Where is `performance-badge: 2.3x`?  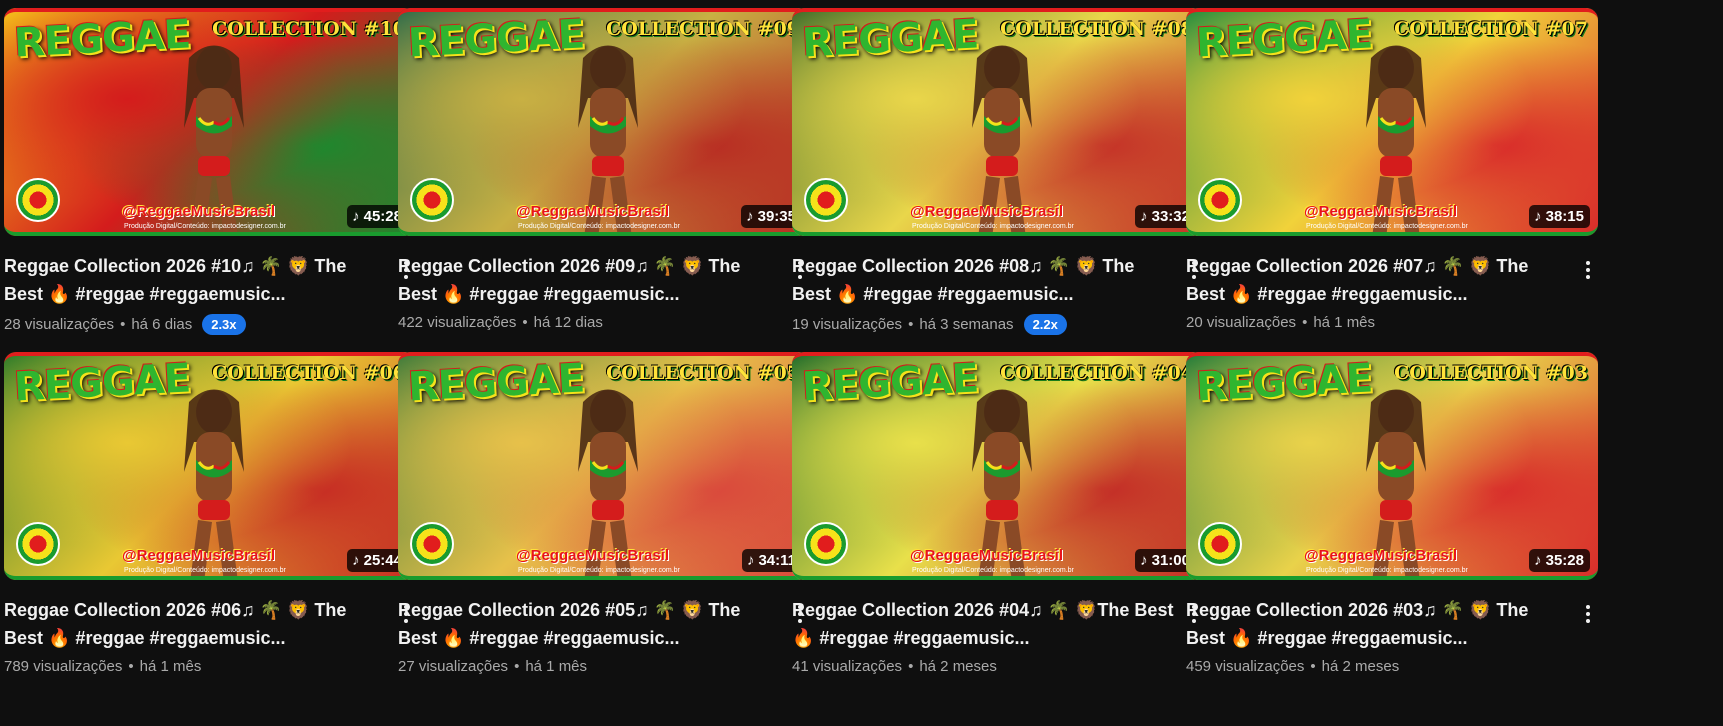 performance-badge: 2.3x is located at coordinates (224, 324).